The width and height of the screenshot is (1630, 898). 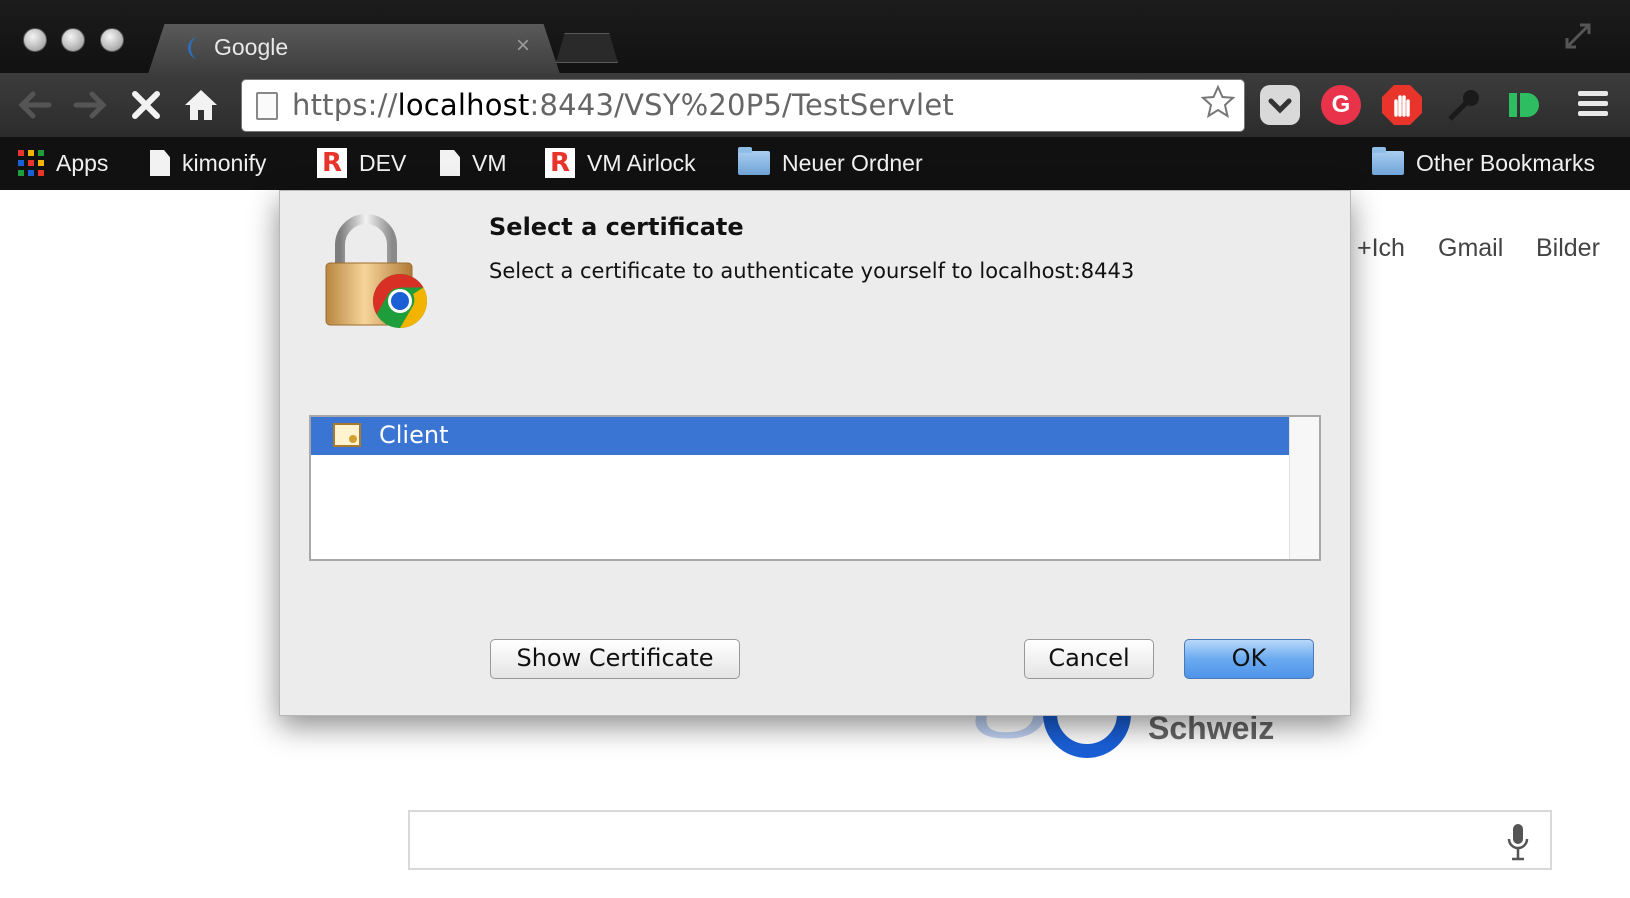 I want to click on adblock-icon, so click(x=1402, y=105).